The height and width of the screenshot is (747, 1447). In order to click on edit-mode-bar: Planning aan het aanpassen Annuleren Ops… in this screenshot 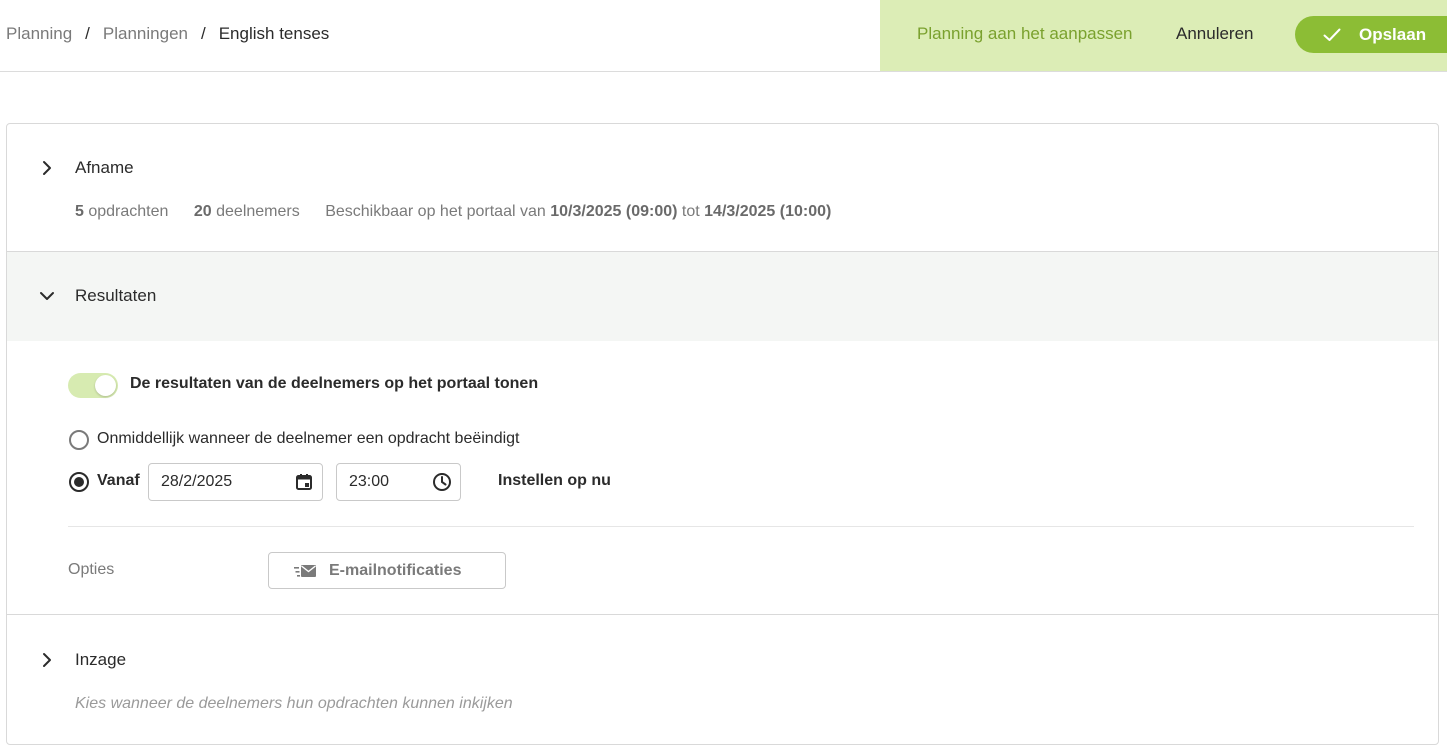, I will do `click(1163, 35)`.